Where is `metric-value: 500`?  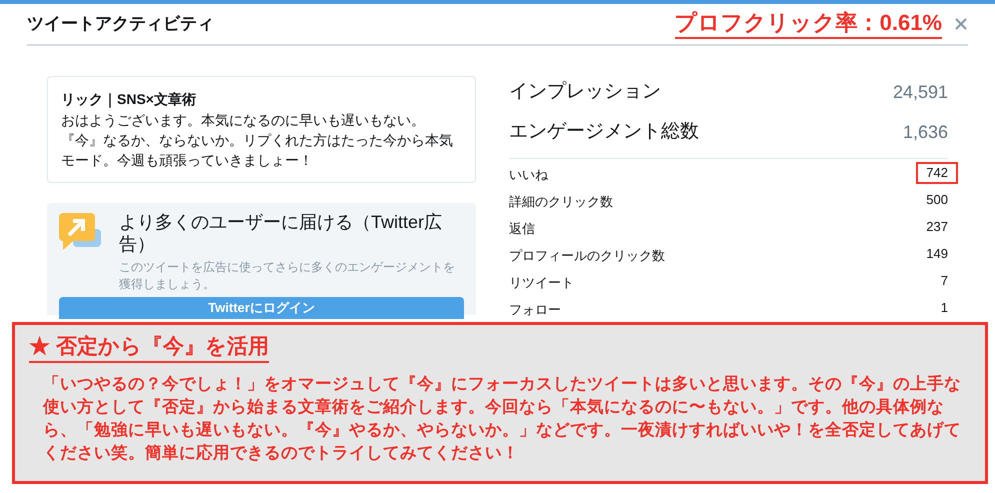 metric-value: 500 is located at coordinates (937, 199).